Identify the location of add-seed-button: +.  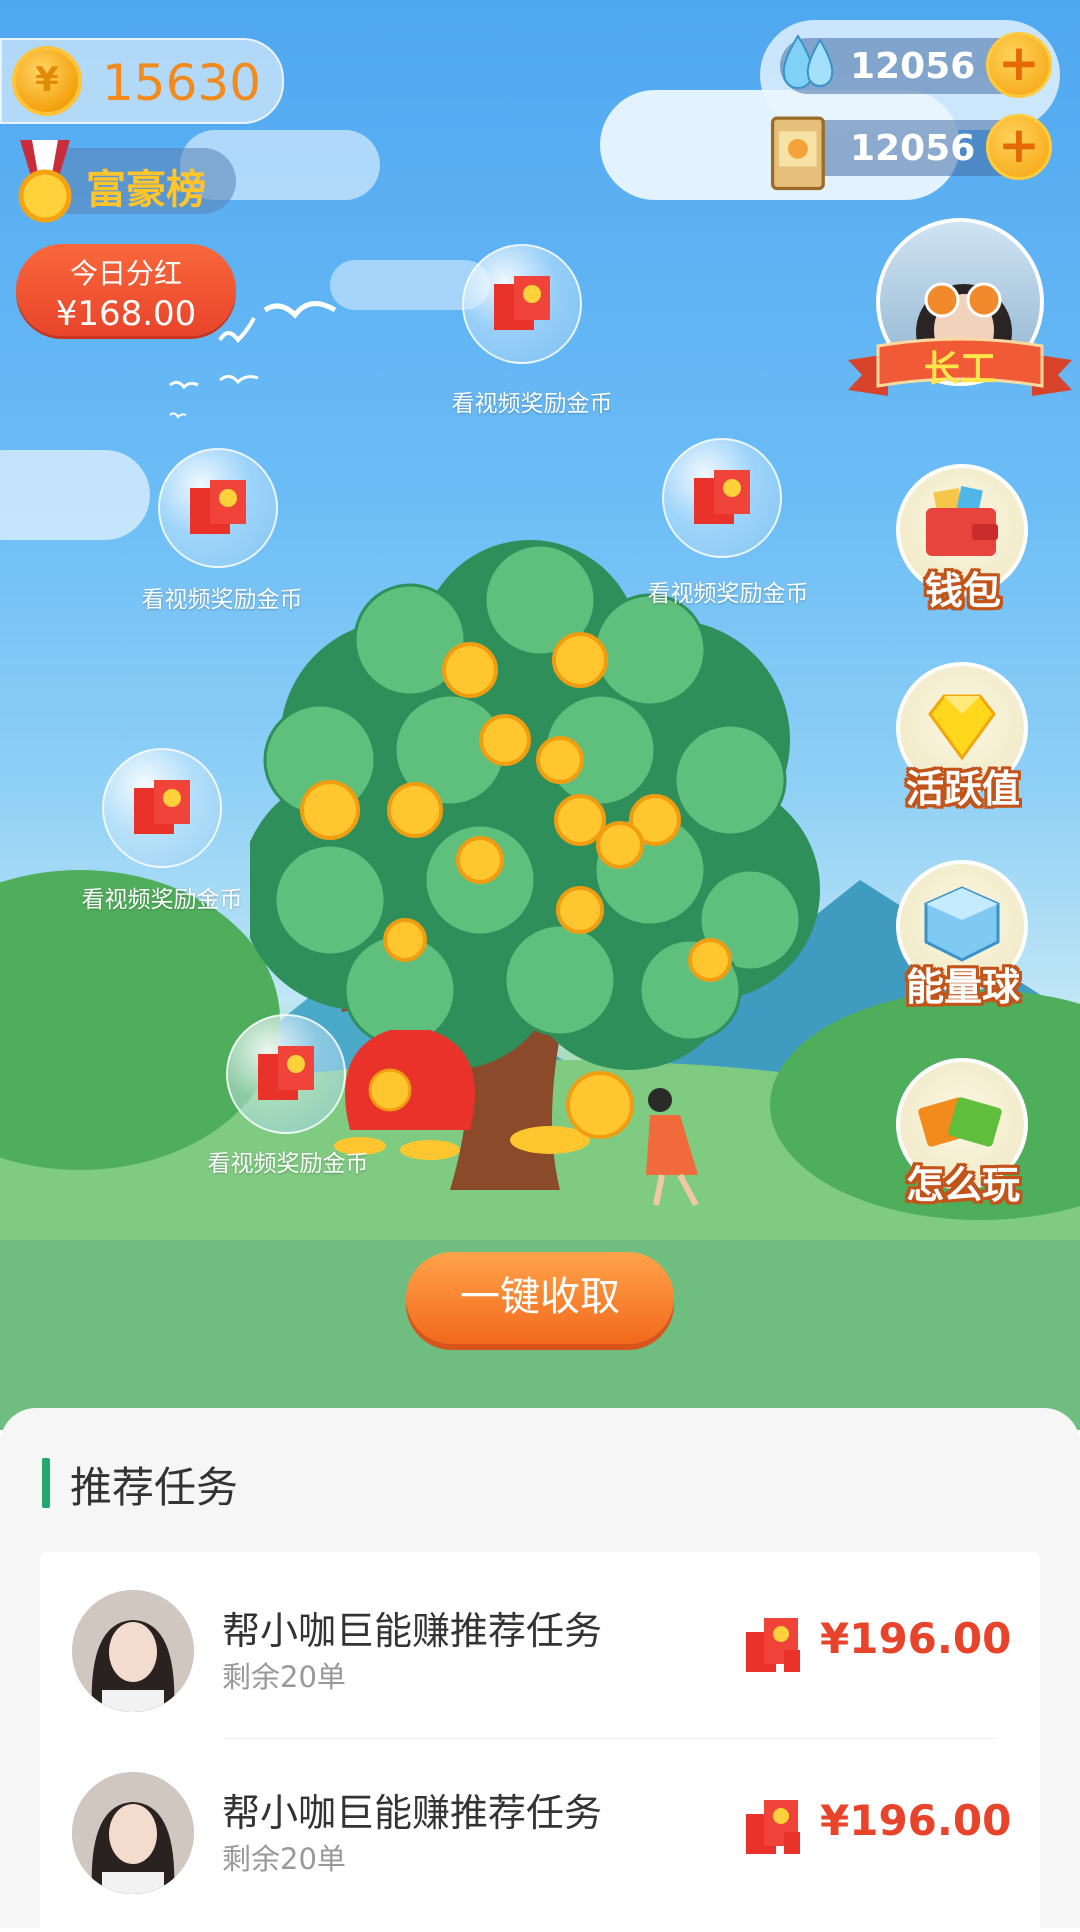
(1019, 147).